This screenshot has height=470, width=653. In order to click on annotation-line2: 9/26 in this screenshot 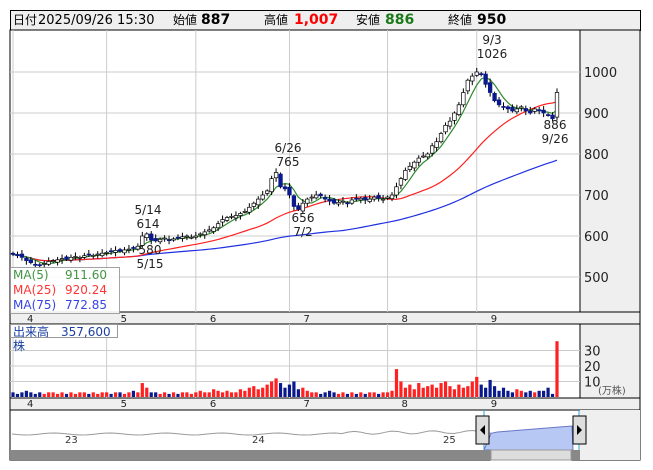, I will do `click(555, 139)`.